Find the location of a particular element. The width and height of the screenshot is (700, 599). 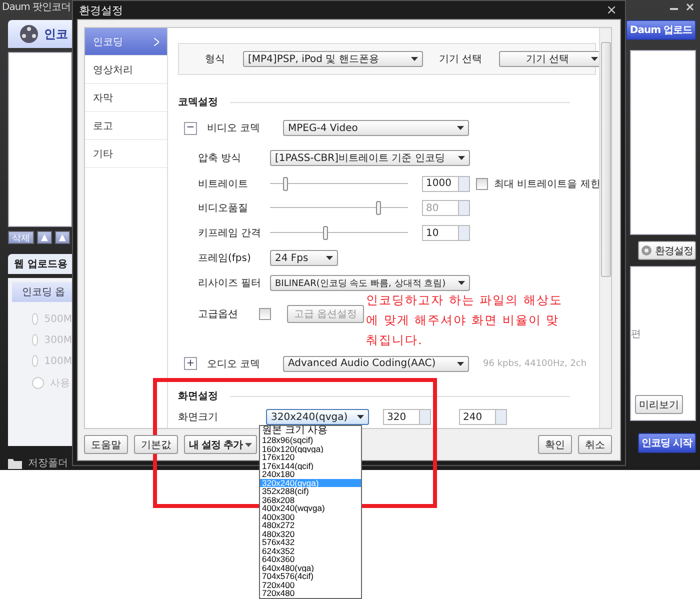

chevron-icon is located at coordinates (156, 42).